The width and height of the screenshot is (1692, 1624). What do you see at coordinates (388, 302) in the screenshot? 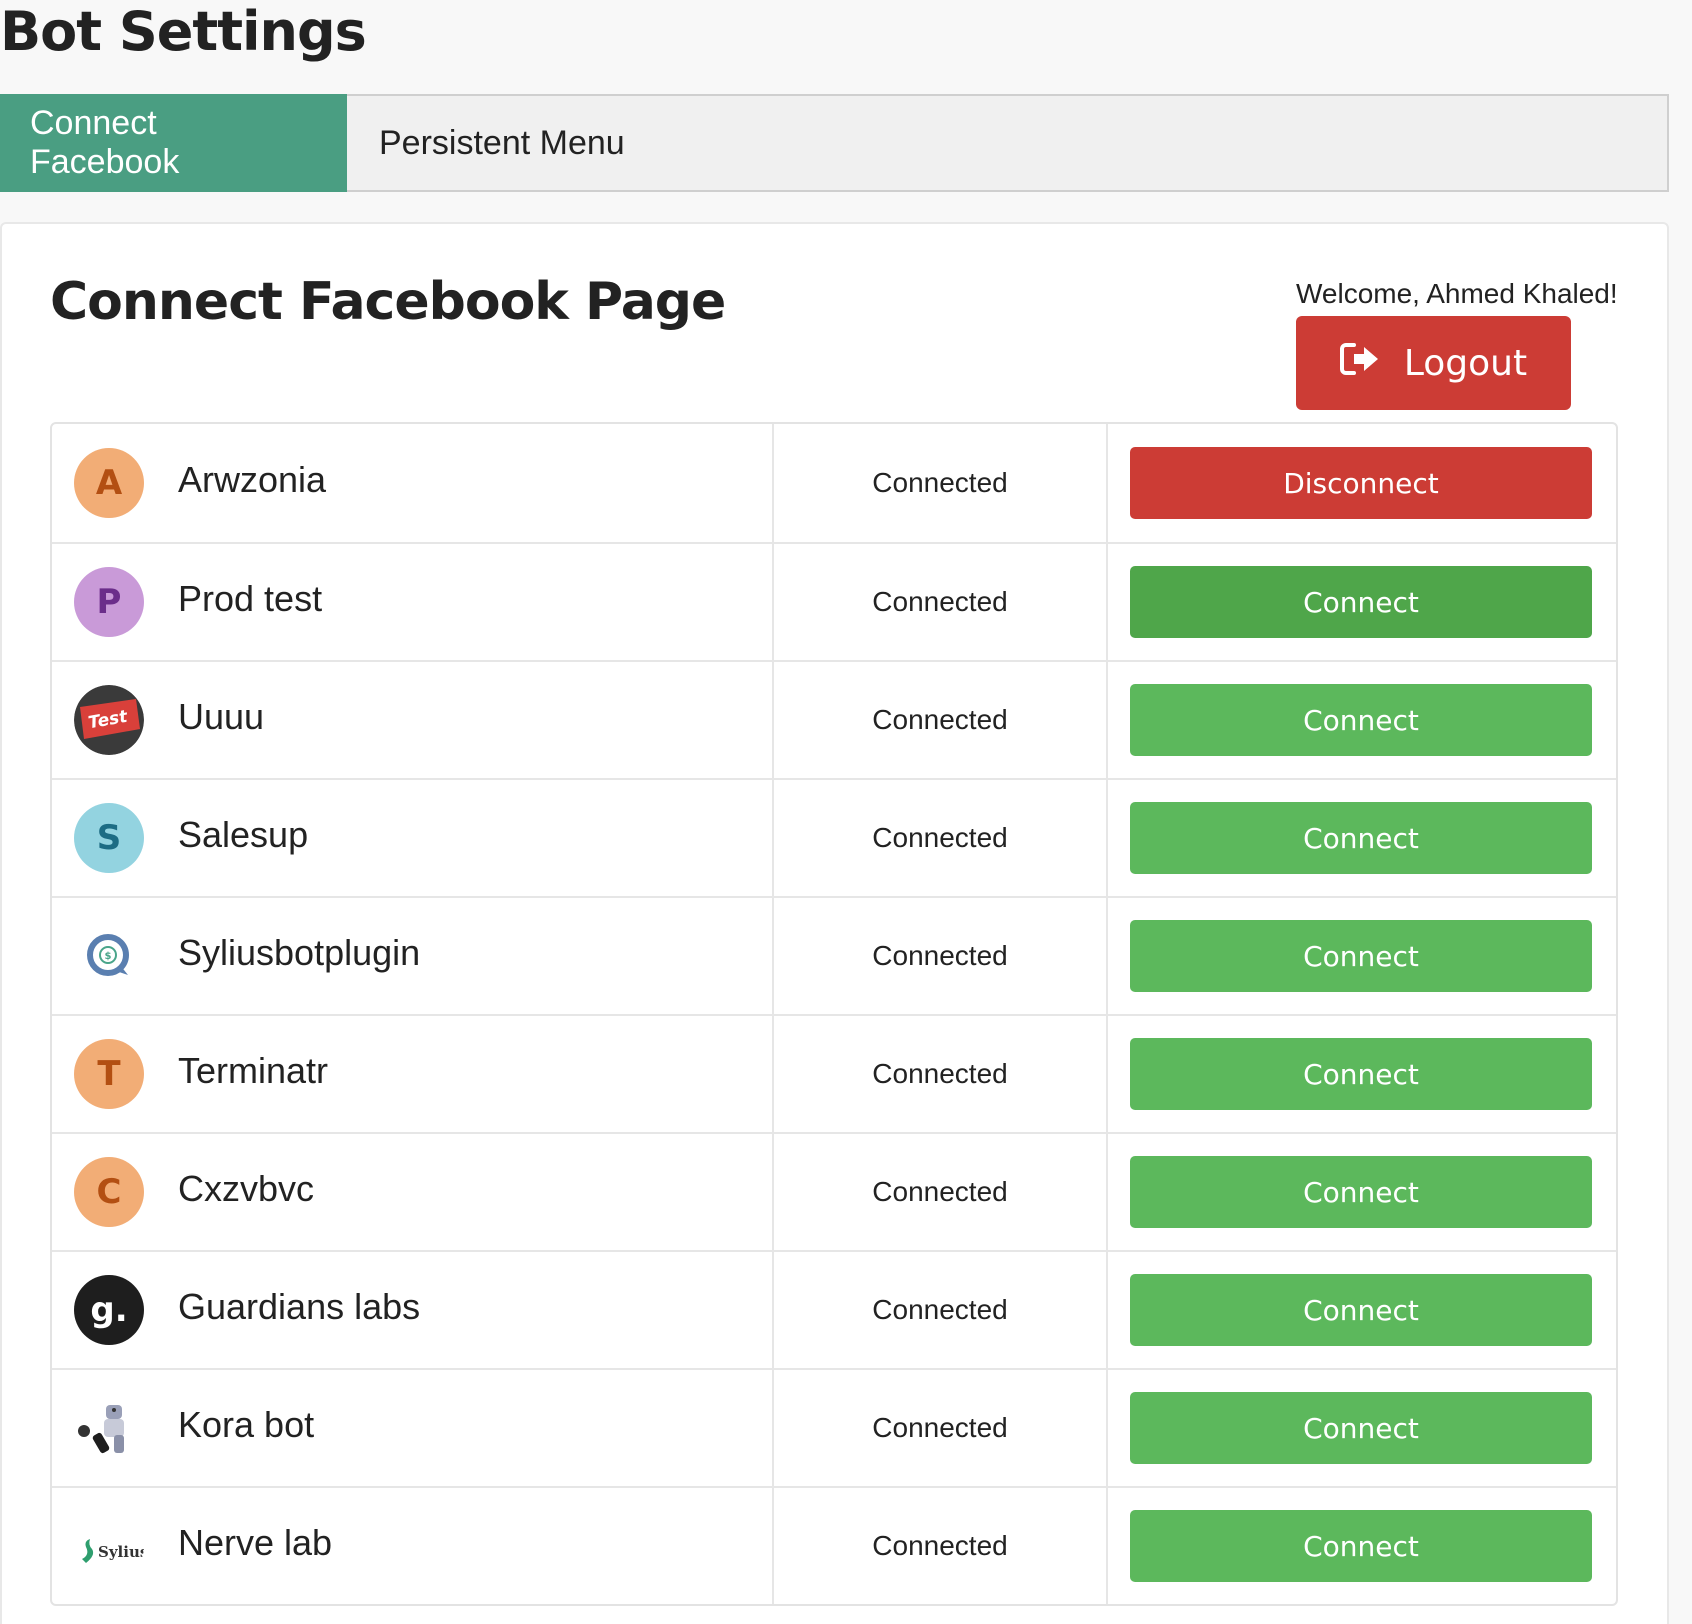
I see `page-title: Connect Facebook Page` at bounding box center [388, 302].